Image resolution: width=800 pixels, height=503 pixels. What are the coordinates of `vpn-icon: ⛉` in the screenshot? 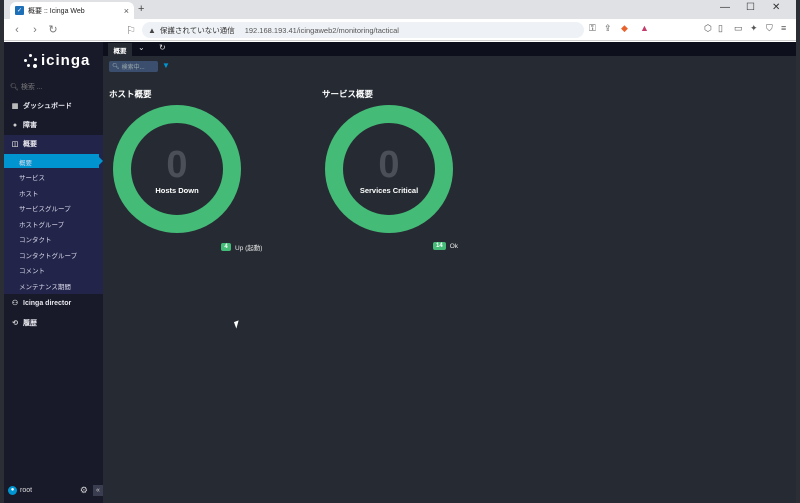 It's located at (769, 28).